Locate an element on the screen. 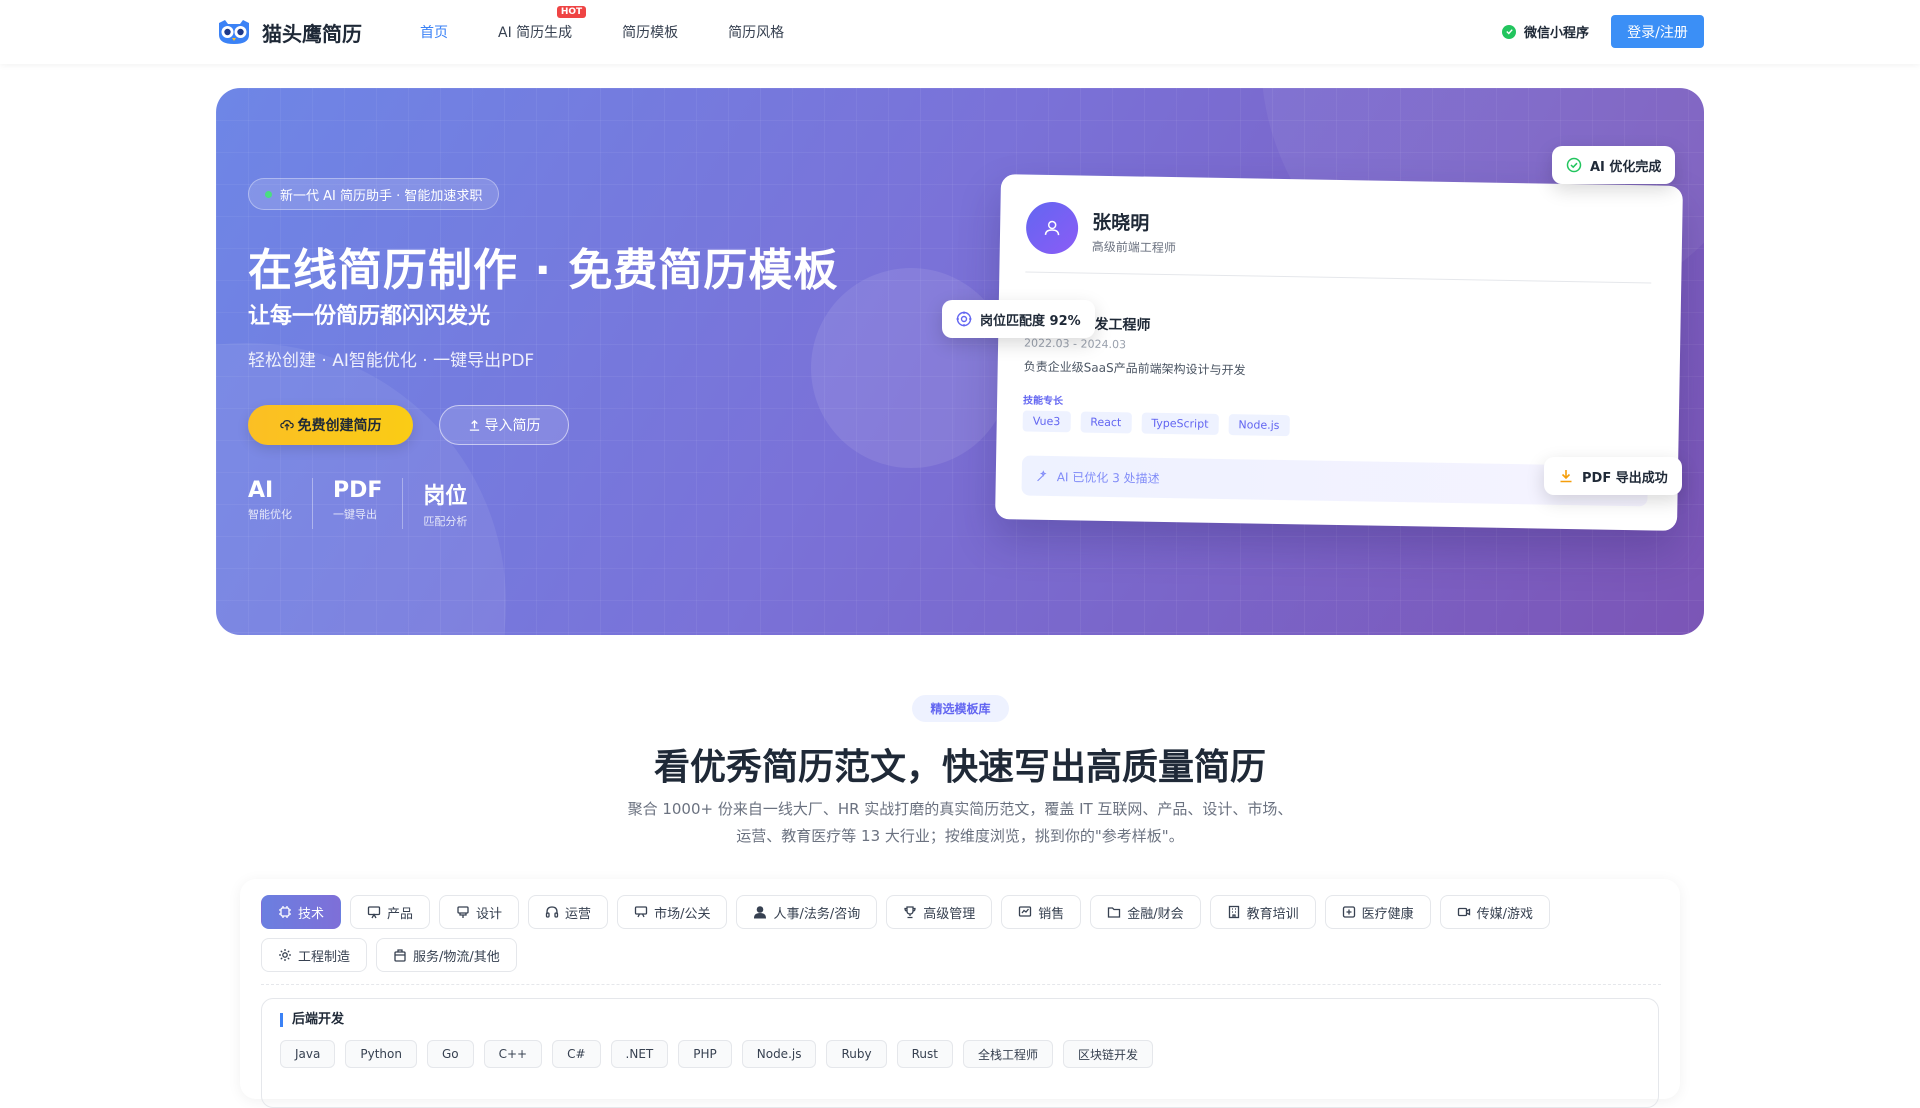 The width and height of the screenshot is (1920, 1108). category-tab-education: 教育培训 is located at coordinates (1262, 912).